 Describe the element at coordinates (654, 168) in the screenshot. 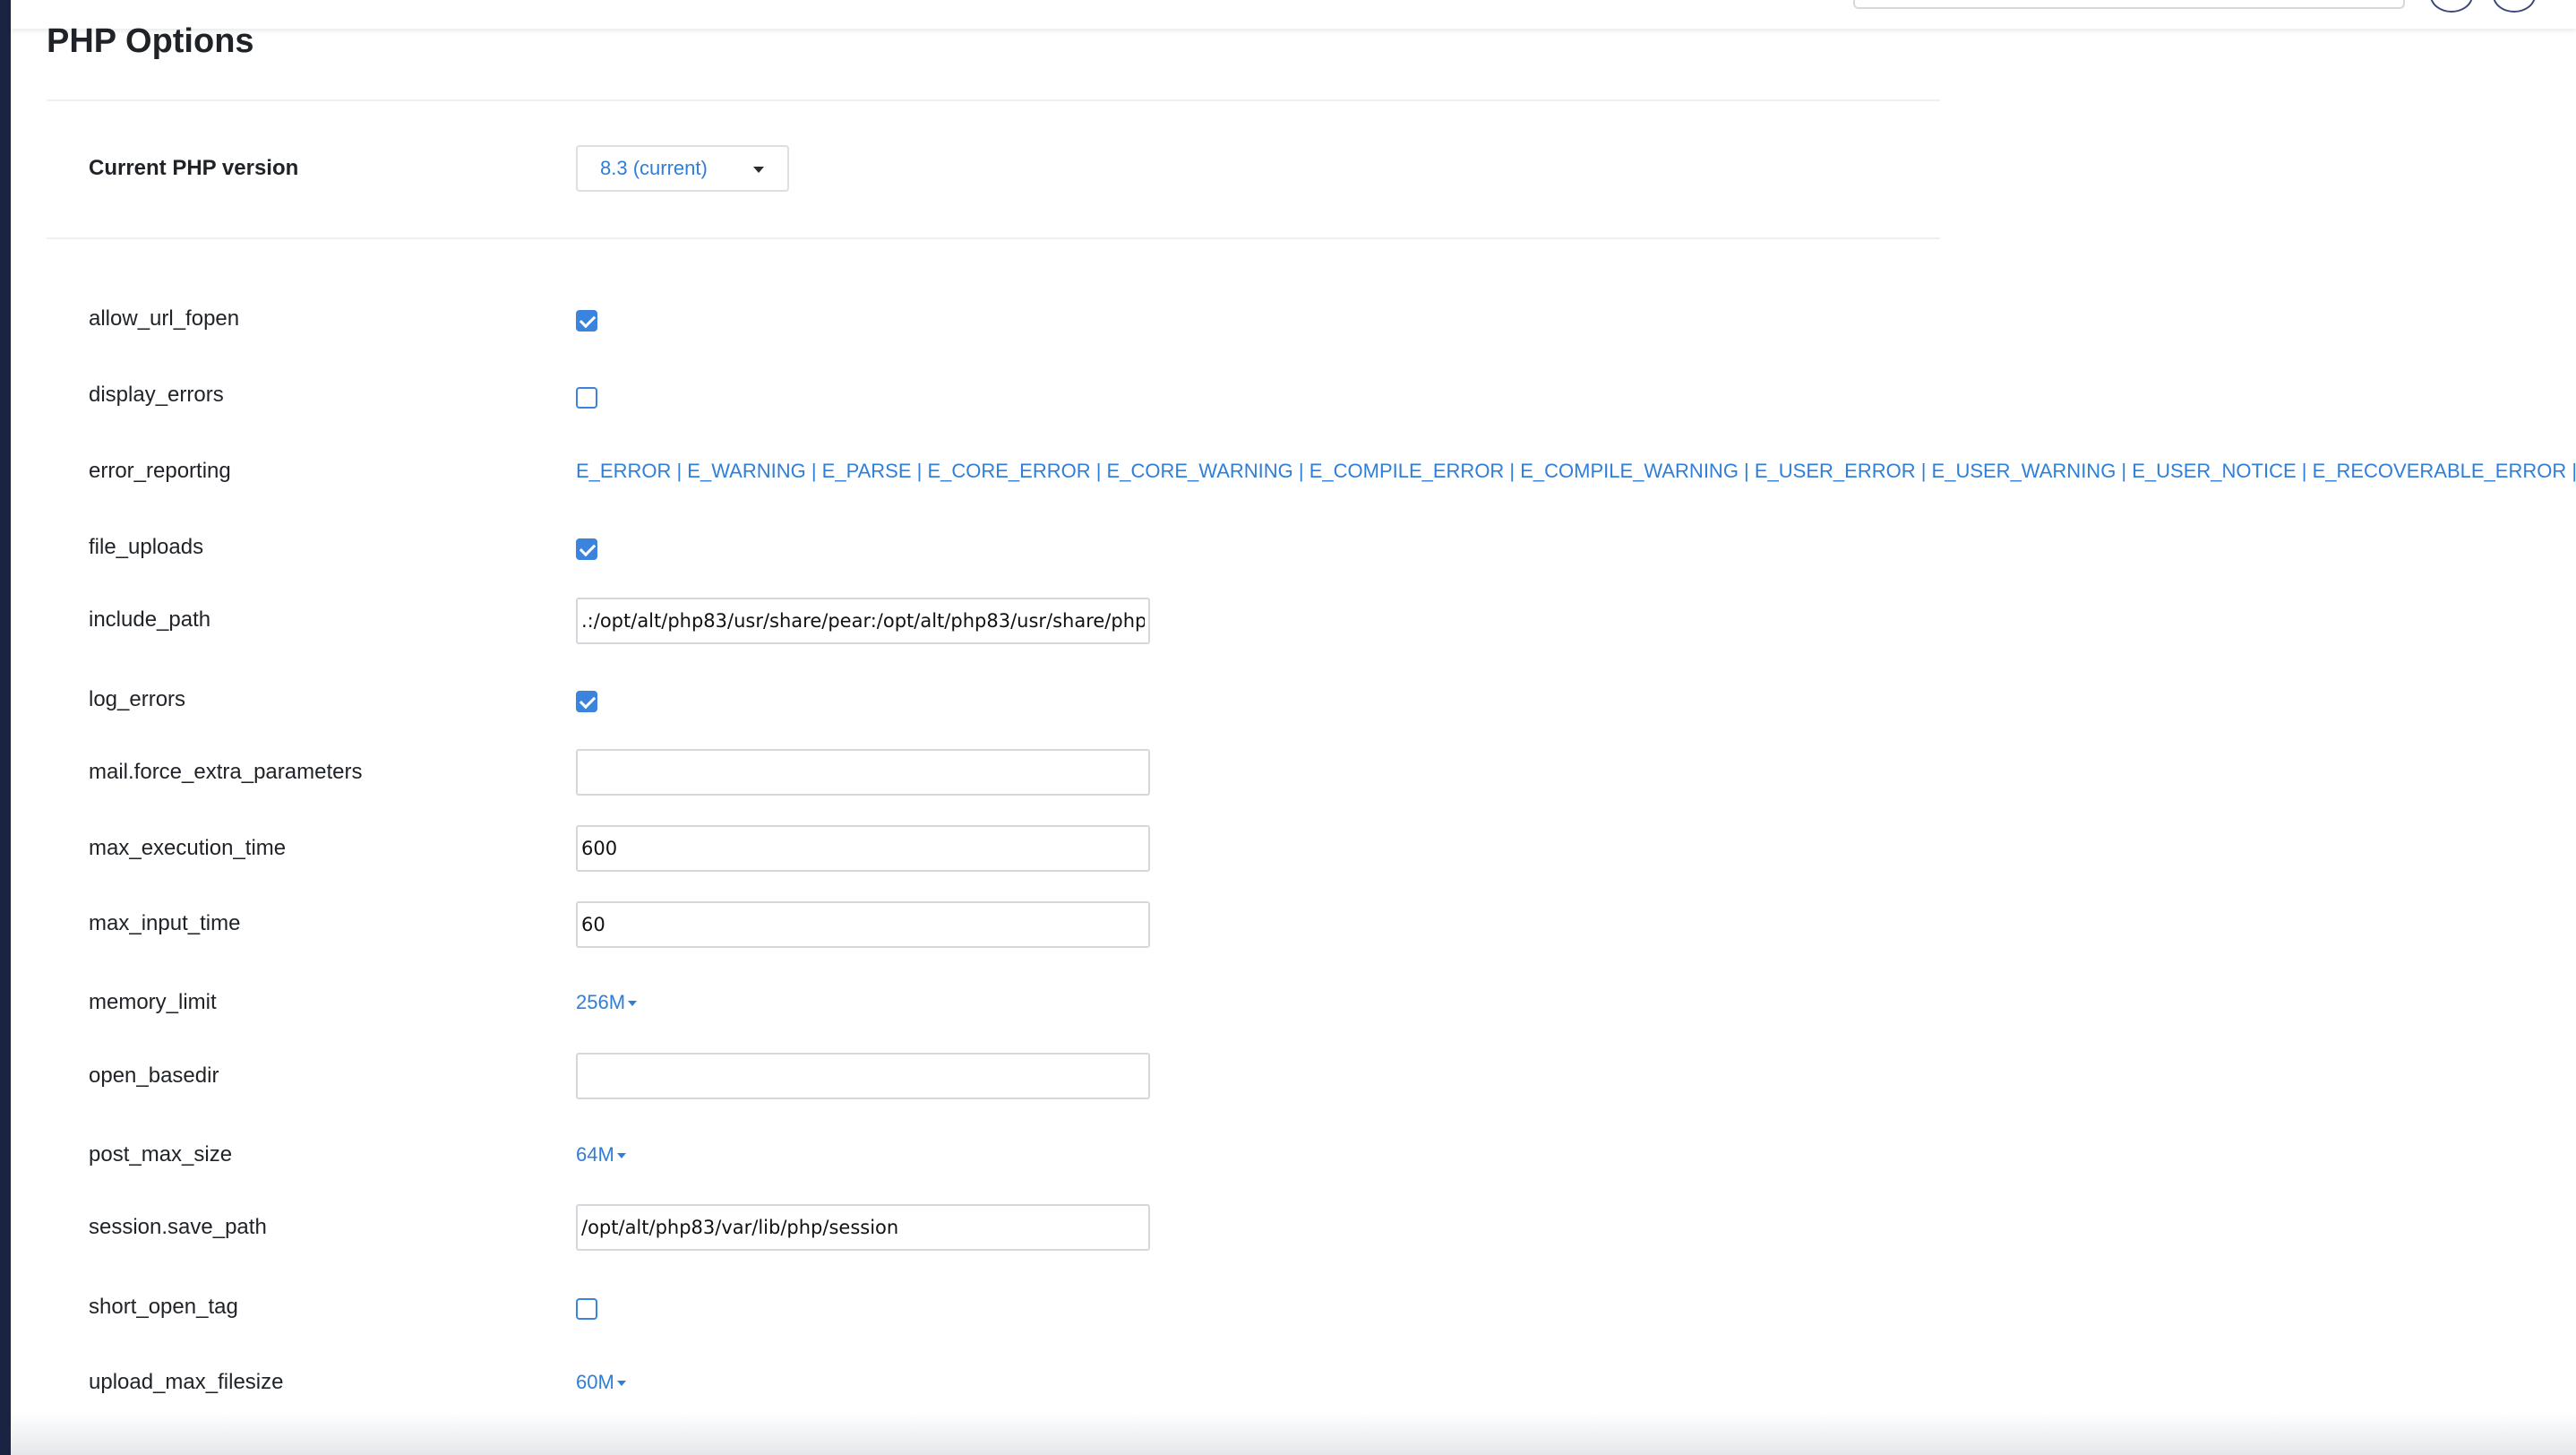

I see `php-version-value: 8.3 (current)` at that location.